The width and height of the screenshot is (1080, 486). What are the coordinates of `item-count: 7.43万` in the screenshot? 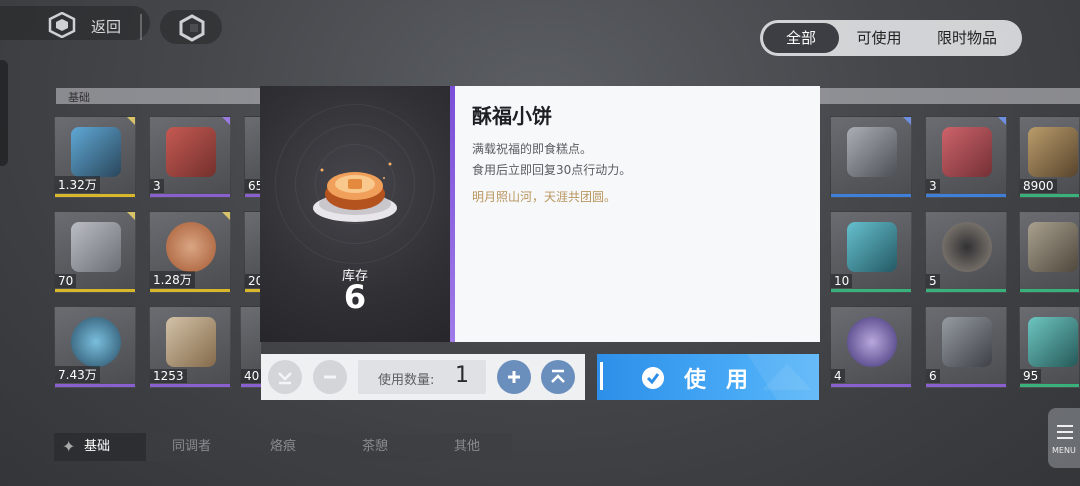 It's located at (77, 374).